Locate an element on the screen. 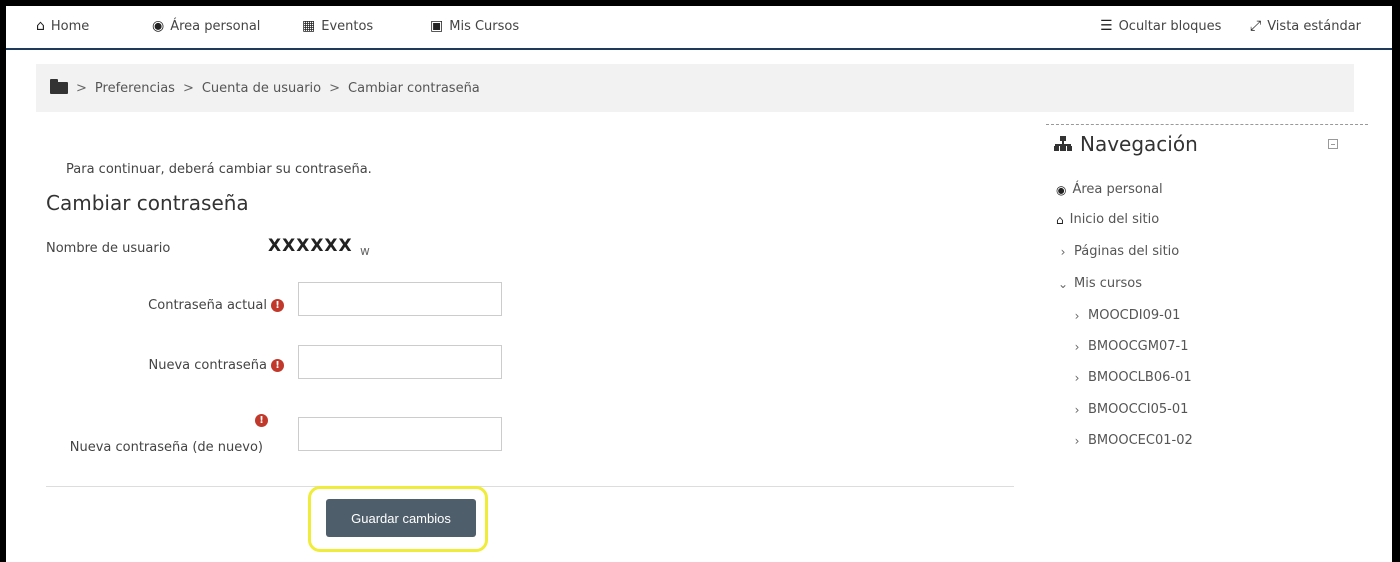 The height and width of the screenshot is (562, 1400). sidebar-course-item: › MOOCDI09-01 is located at coordinates (1126, 315).